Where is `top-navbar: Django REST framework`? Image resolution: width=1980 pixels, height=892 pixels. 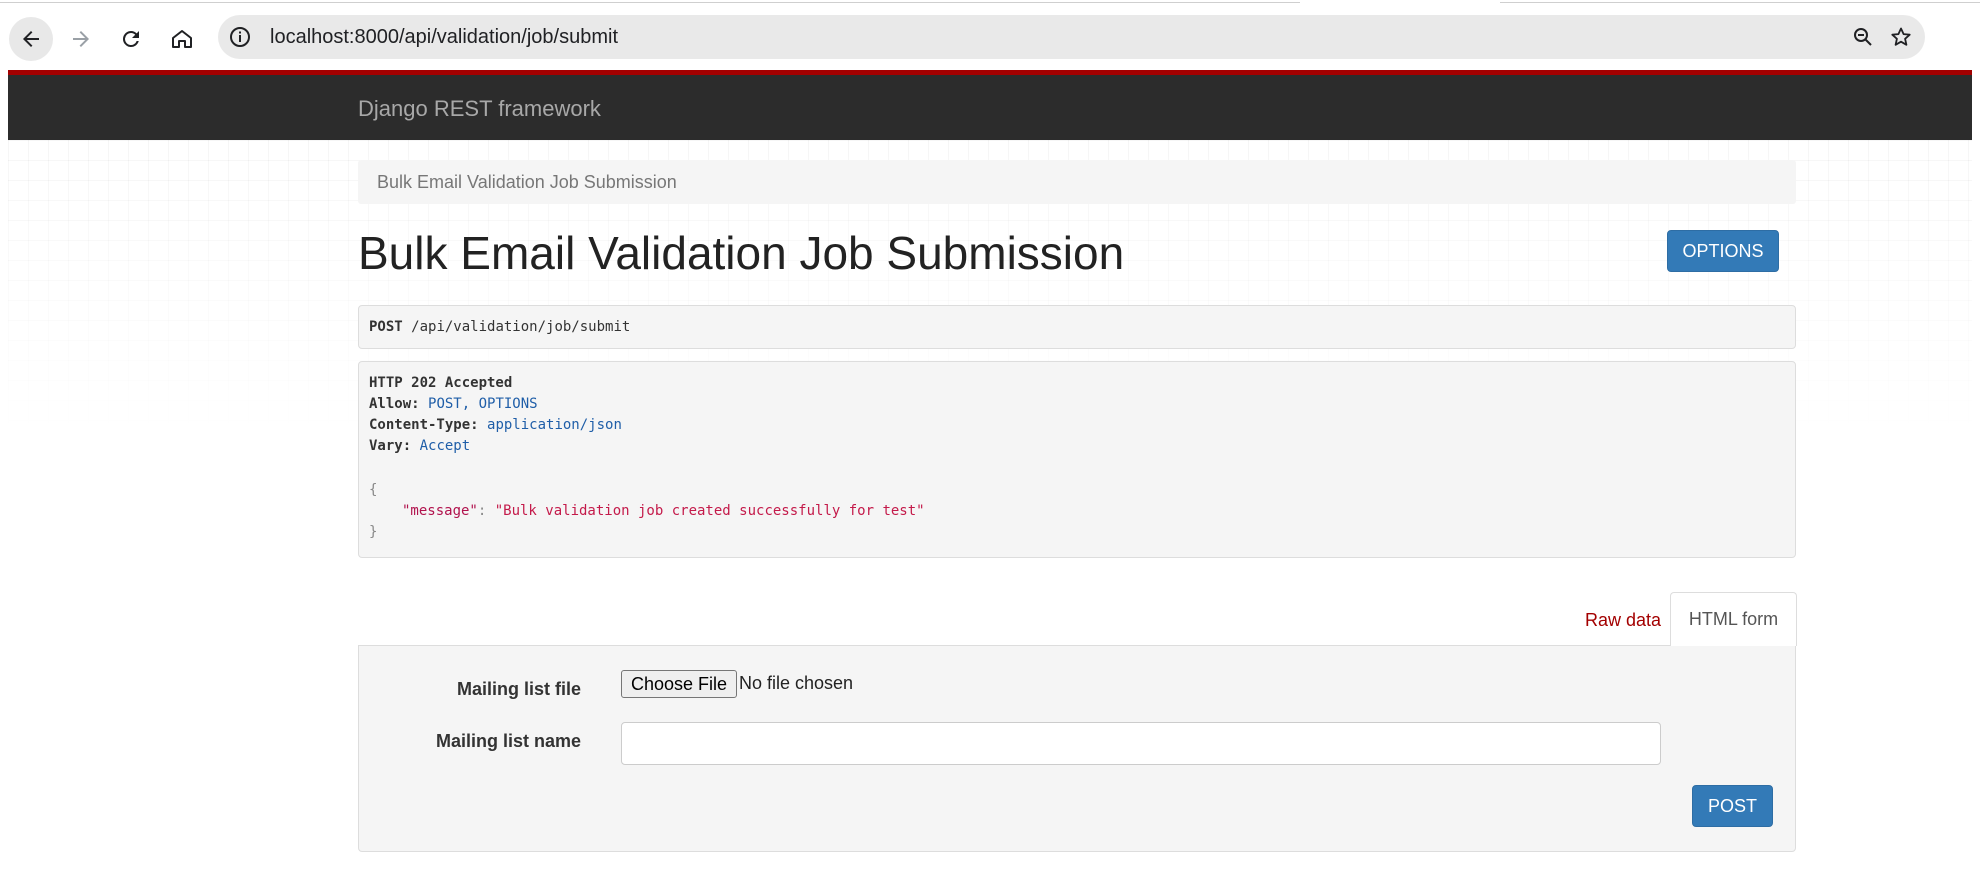 top-navbar: Django REST framework is located at coordinates (990, 105).